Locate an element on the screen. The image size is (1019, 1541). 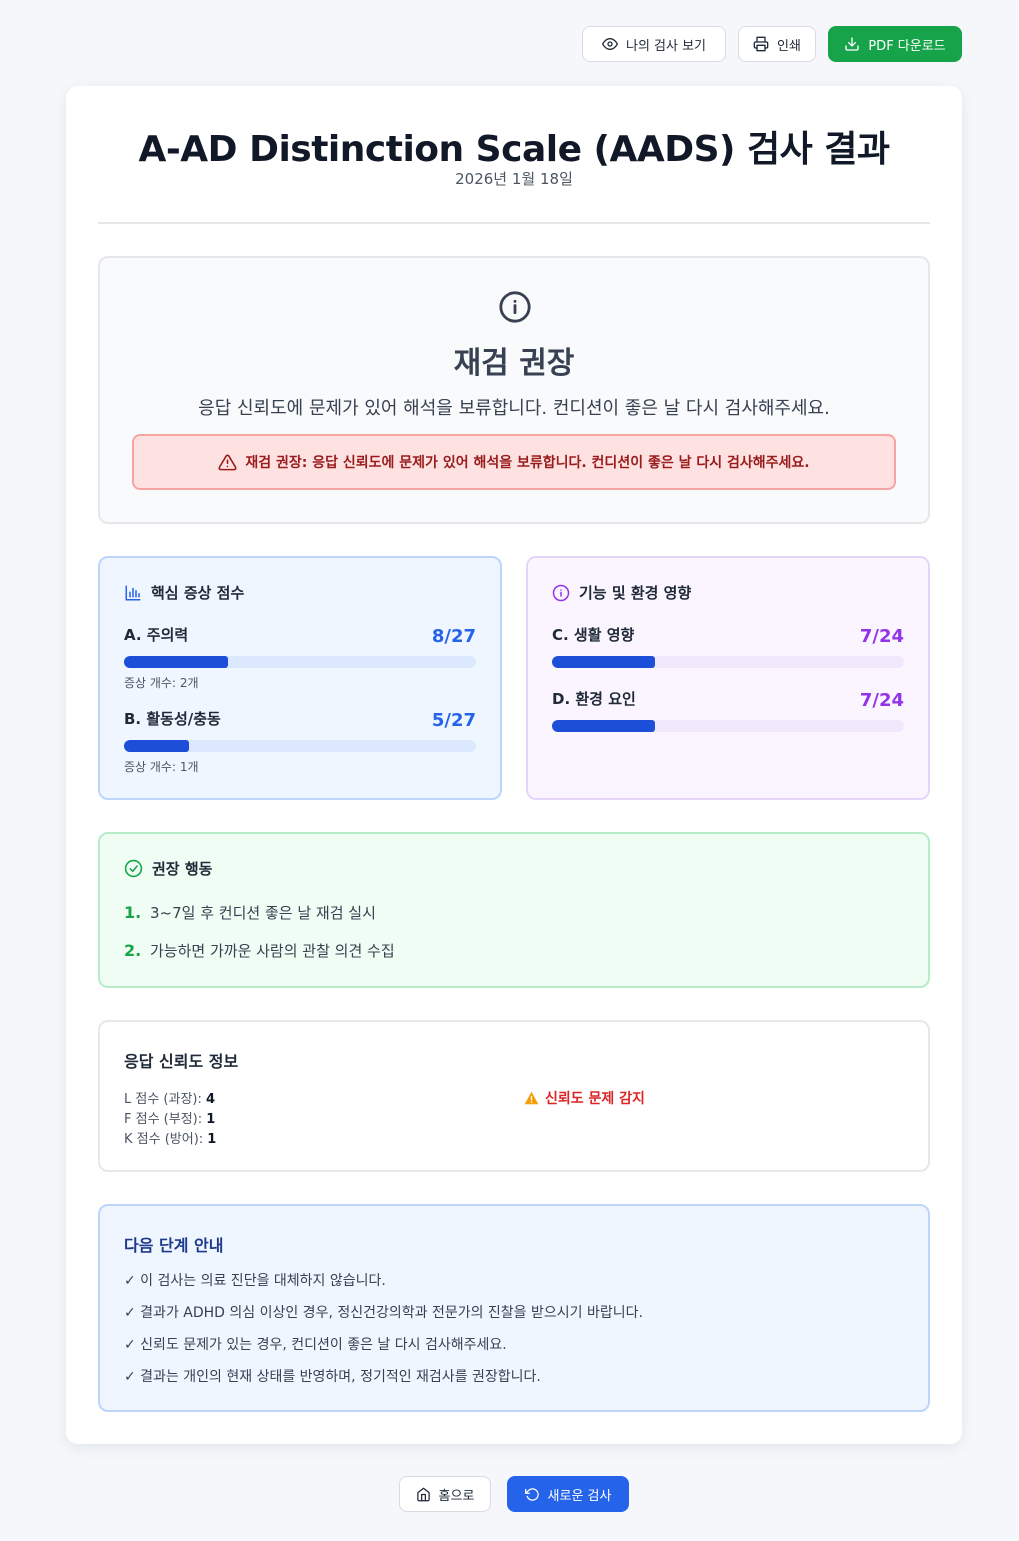
score-label: A. 주의력 is located at coordinates (156, 635).